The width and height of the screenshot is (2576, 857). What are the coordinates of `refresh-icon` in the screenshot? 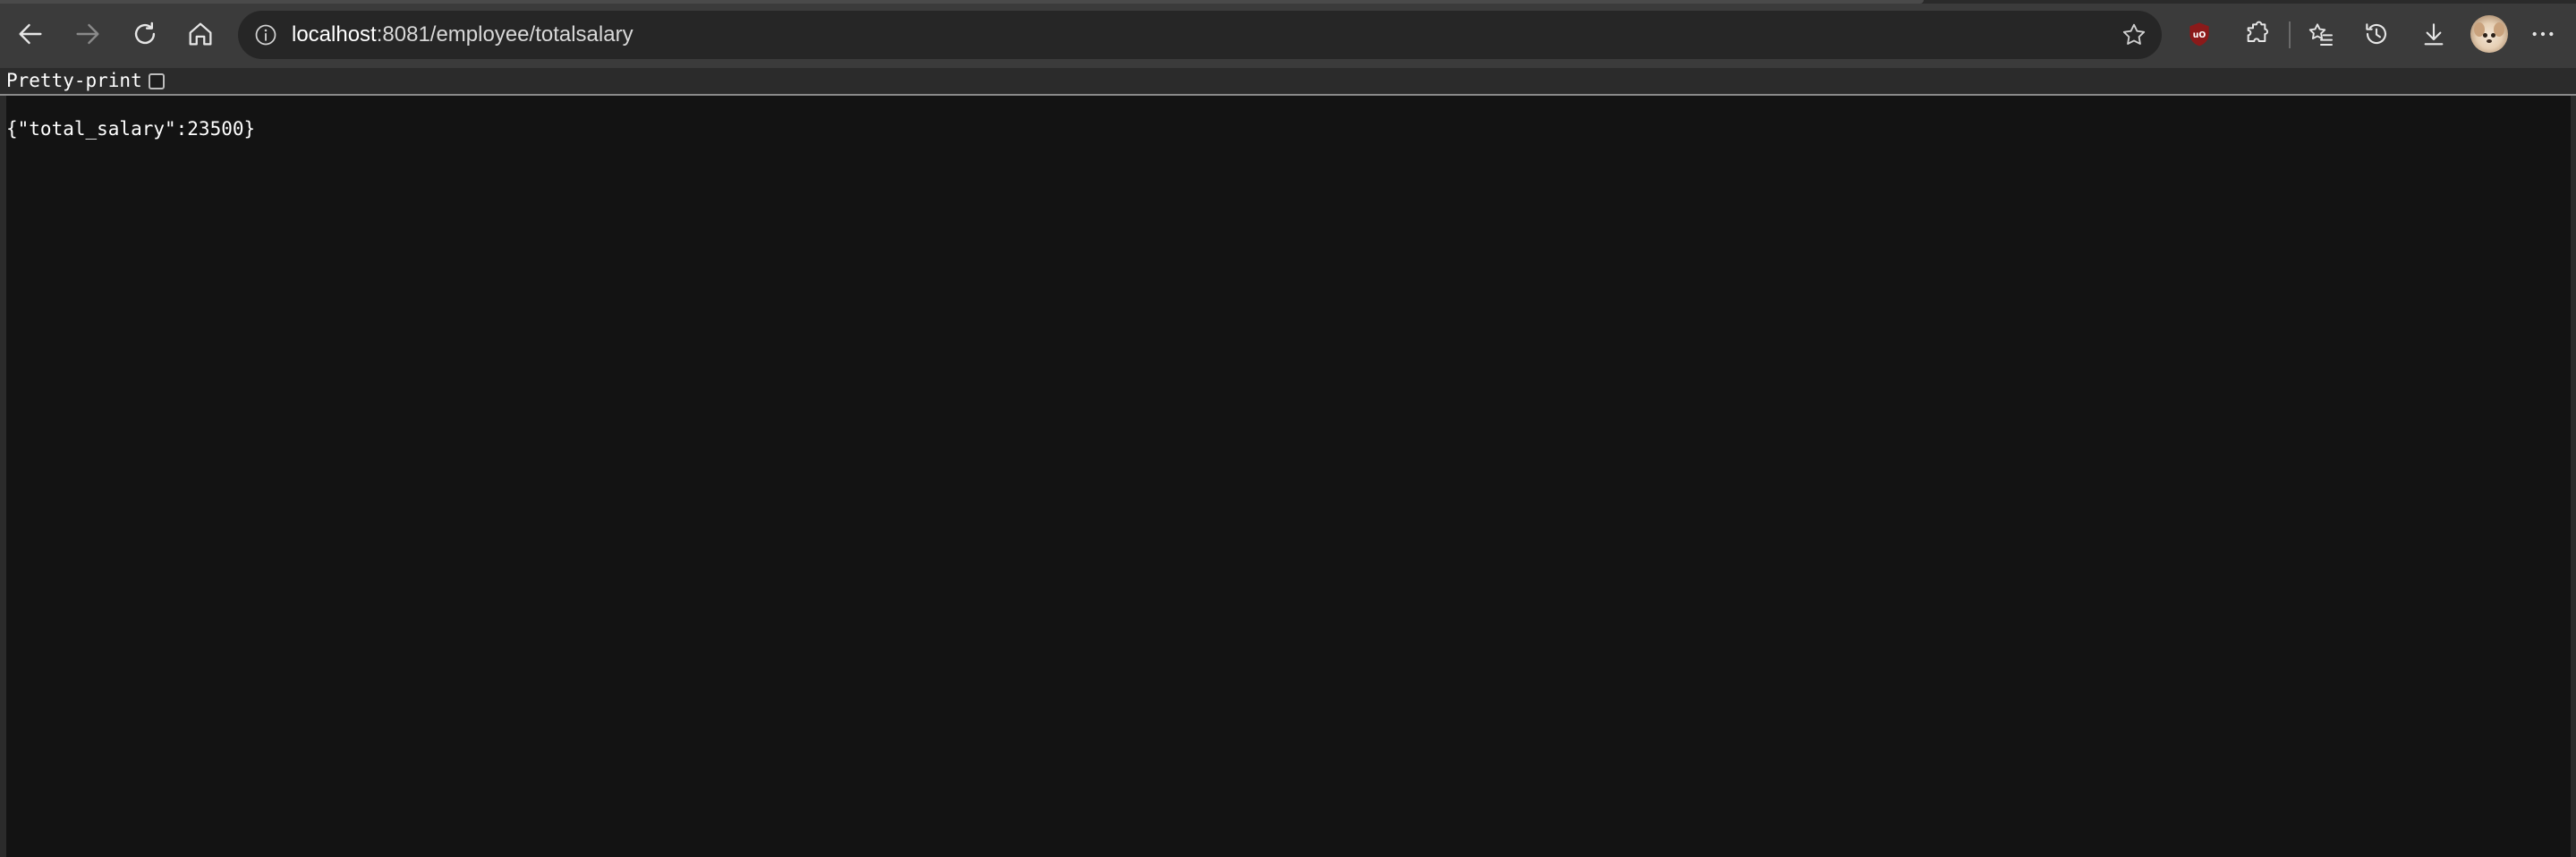 It's located at (145, 33).